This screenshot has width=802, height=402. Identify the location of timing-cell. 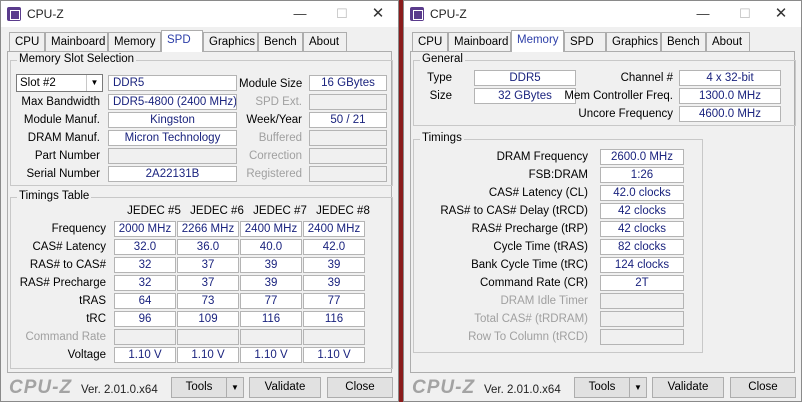
(208, 337).